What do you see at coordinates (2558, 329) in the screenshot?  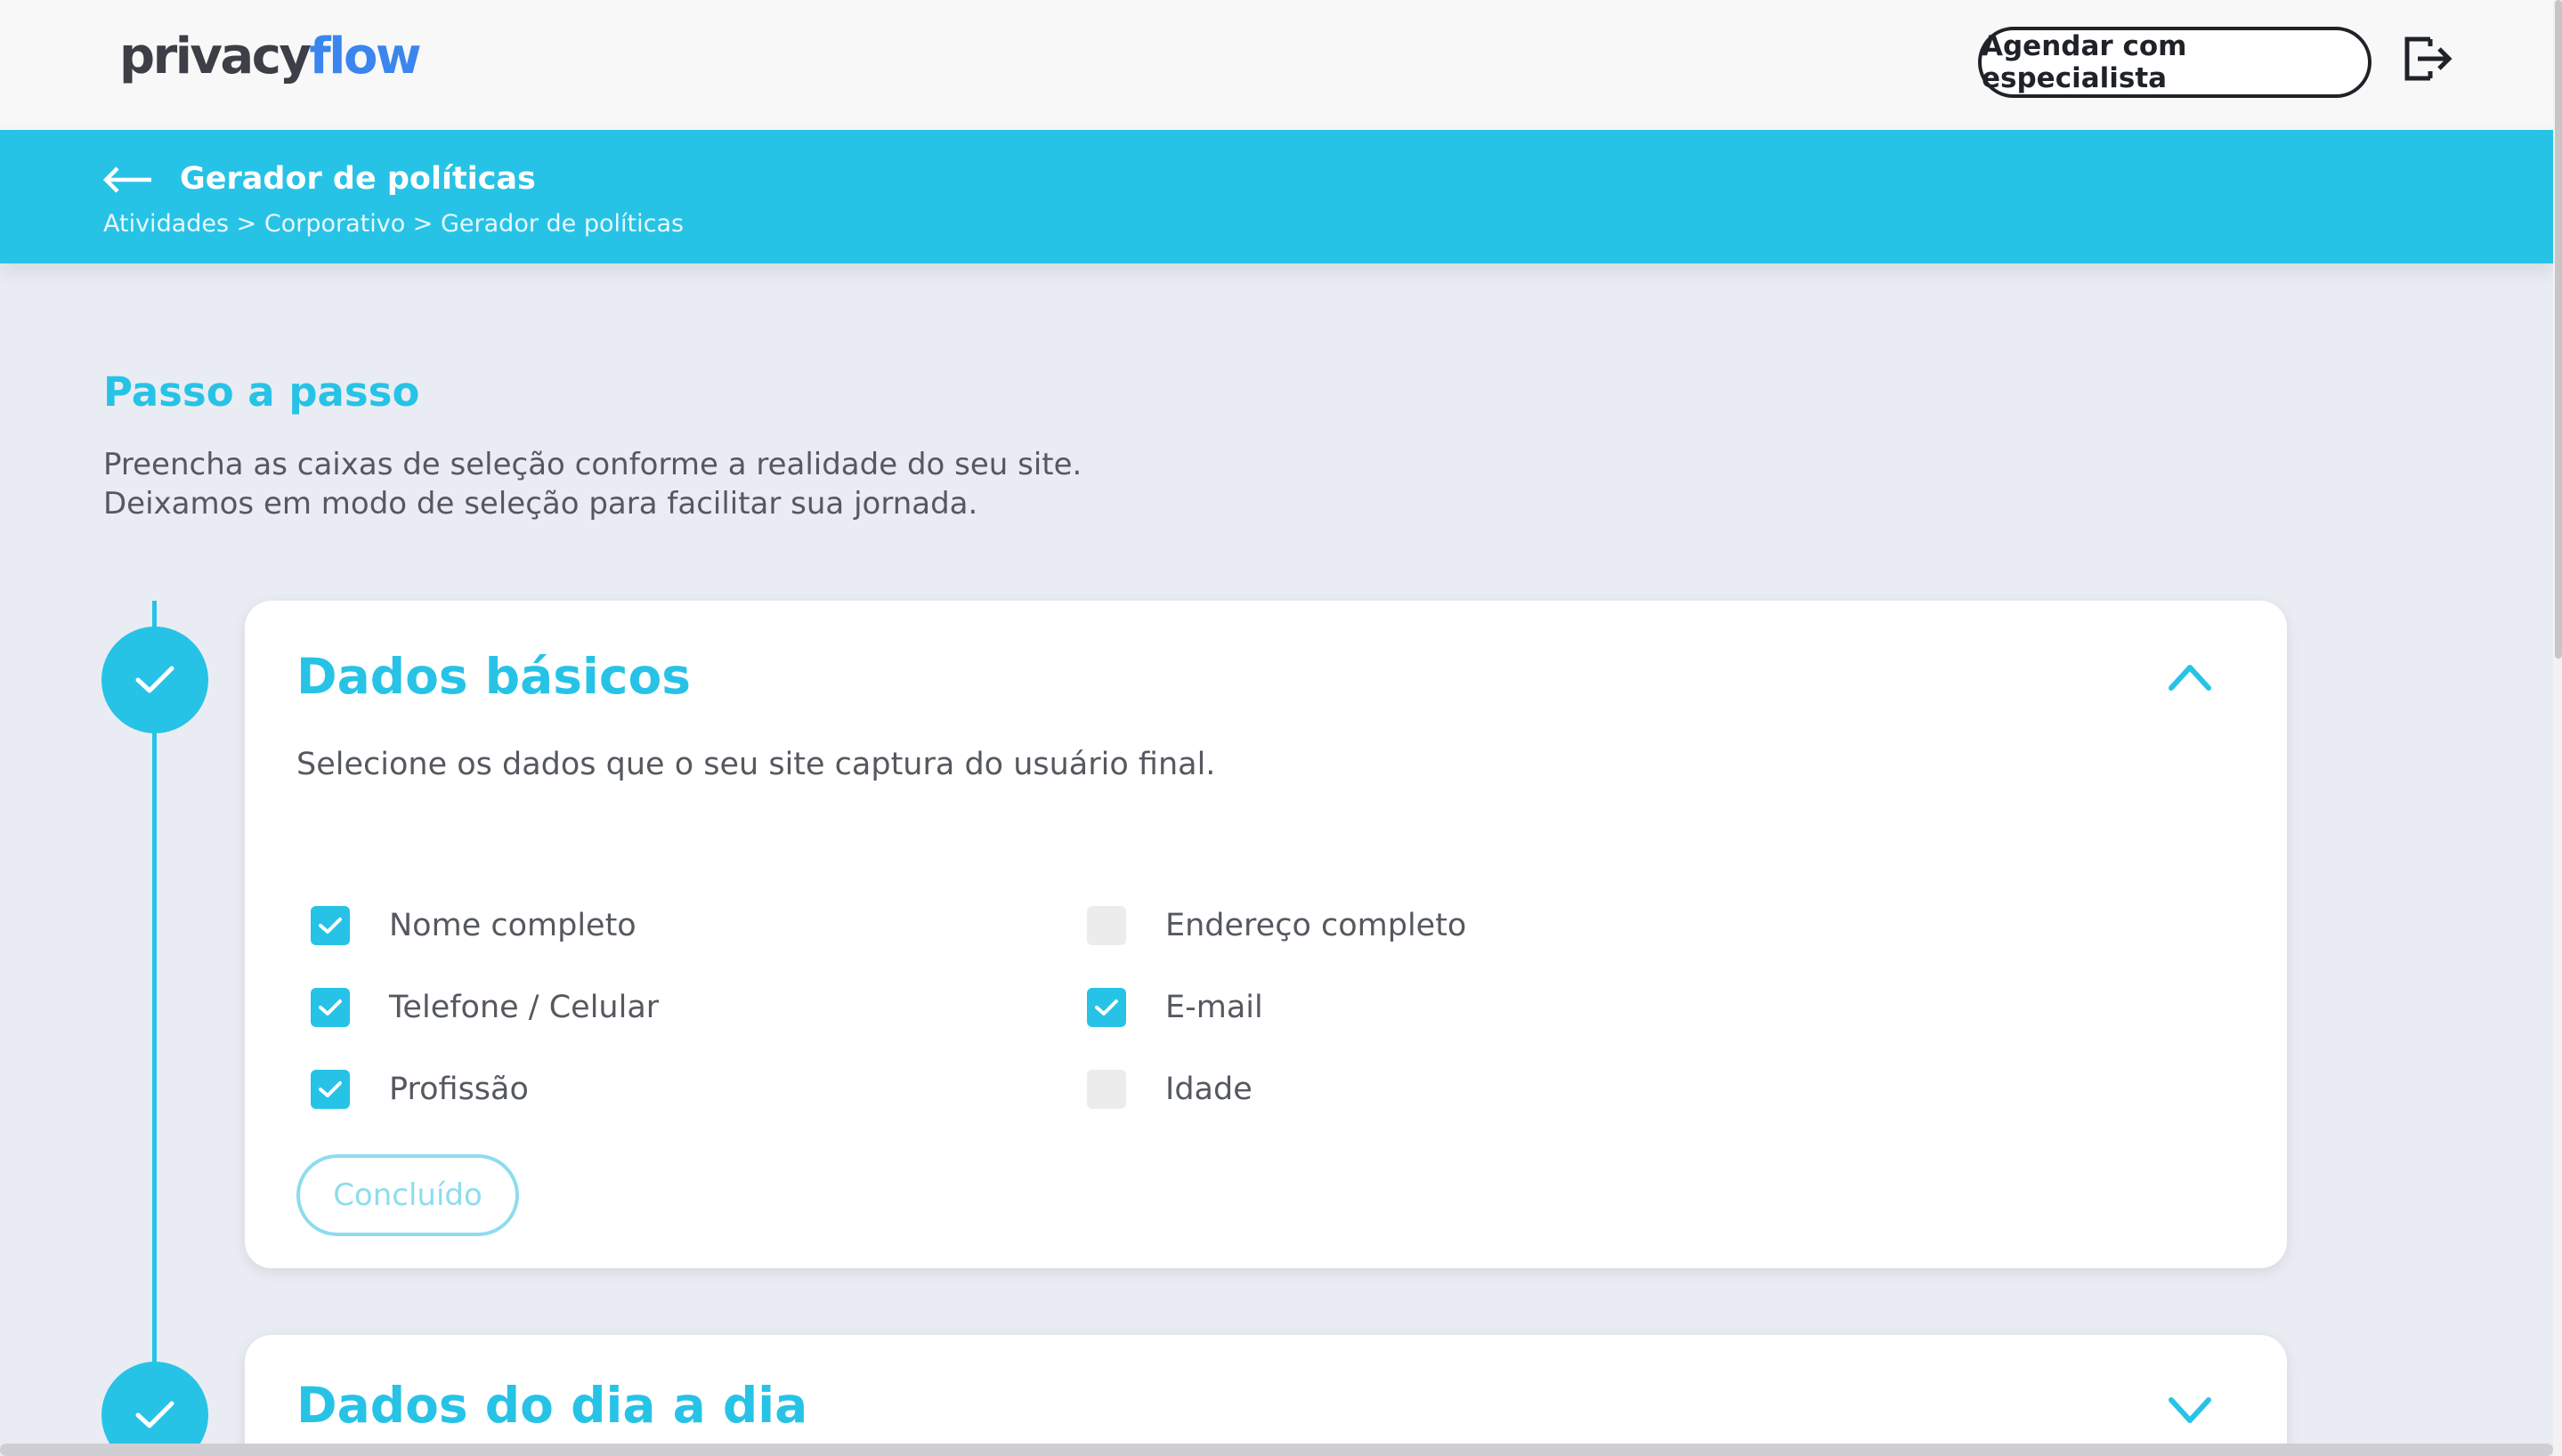 I see `vertical-scrollbar-thumb` at bounding box center [2558, 329].